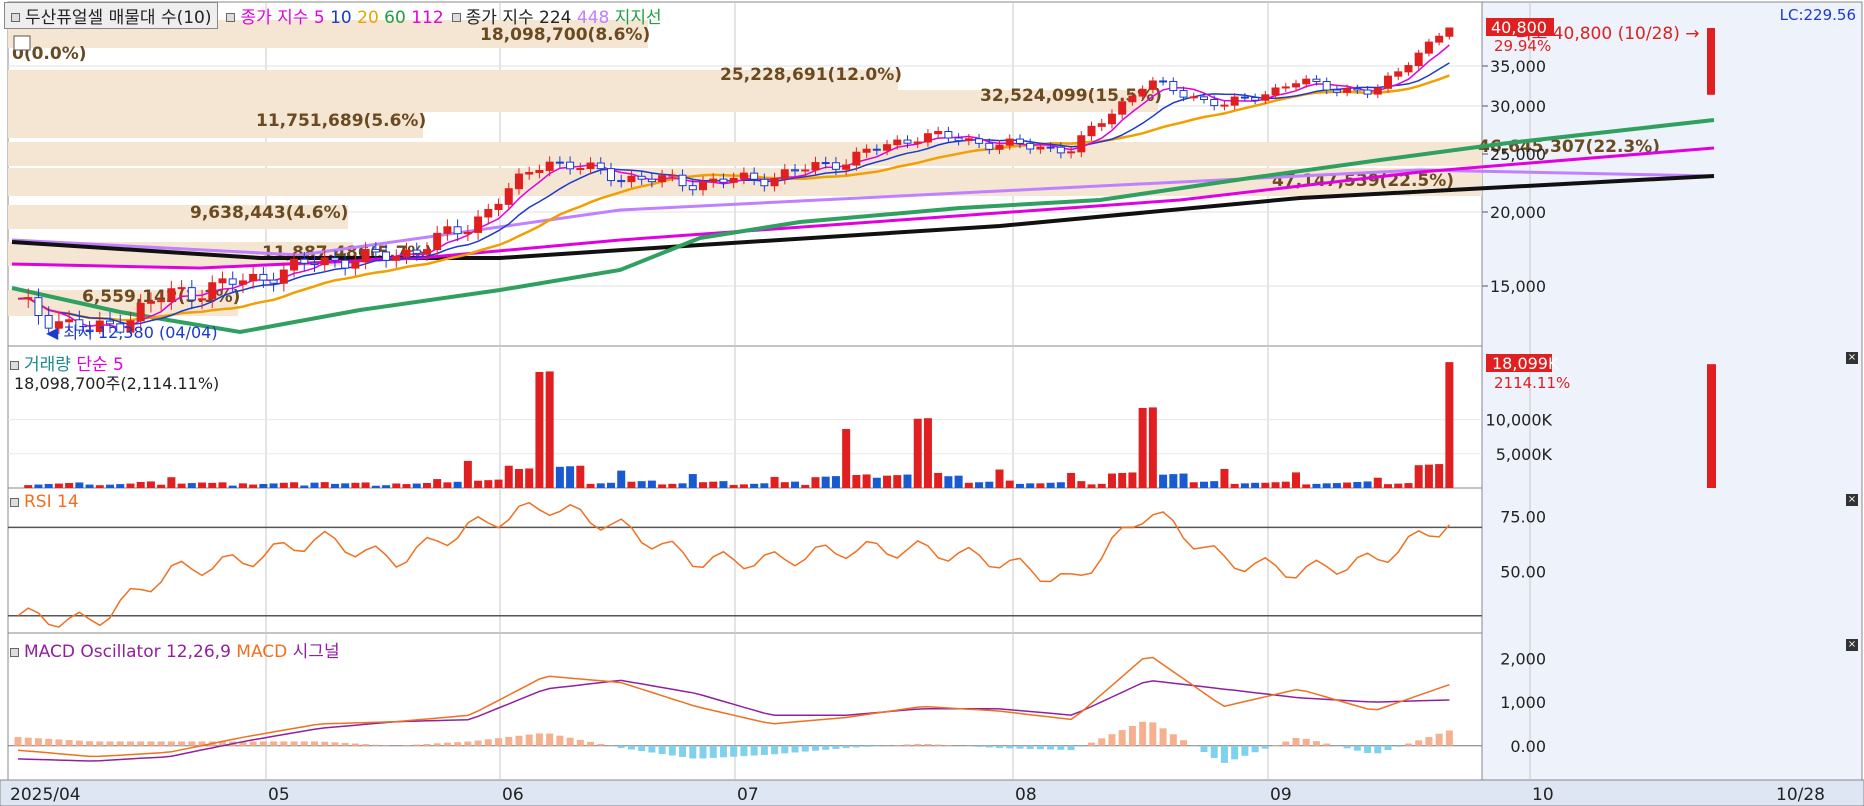 Image resolution: width=1864 pixels, height=806 pixels. I want to click on stock-name-box: 두산퓨얼셀 매물대 수(10), so click(111, 15).